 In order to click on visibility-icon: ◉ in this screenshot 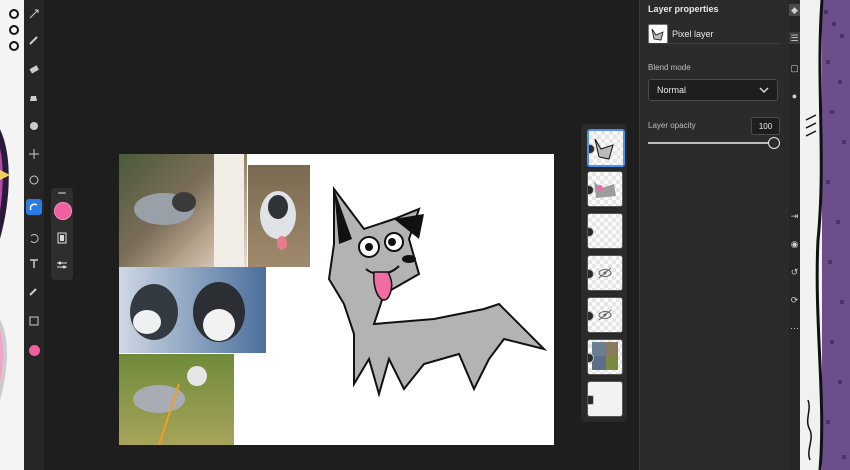, I will do `click(794, 244)`.